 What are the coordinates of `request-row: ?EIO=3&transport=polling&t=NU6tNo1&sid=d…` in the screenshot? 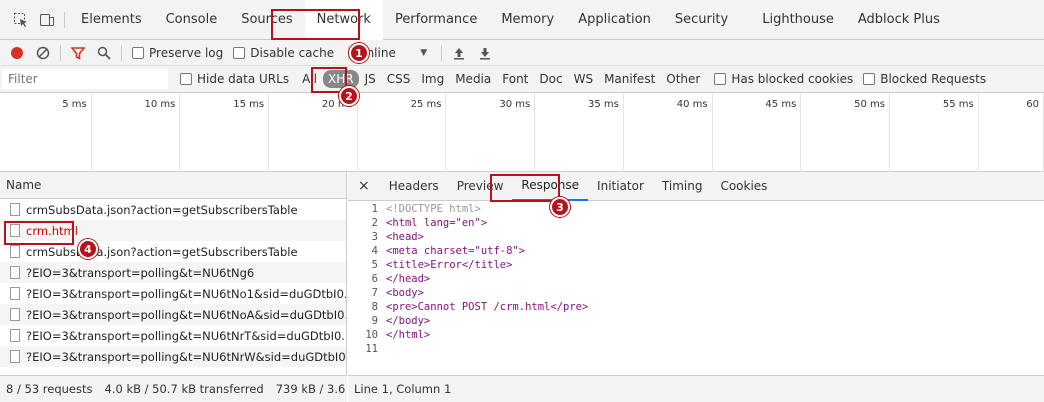 It's located at (173, 293).